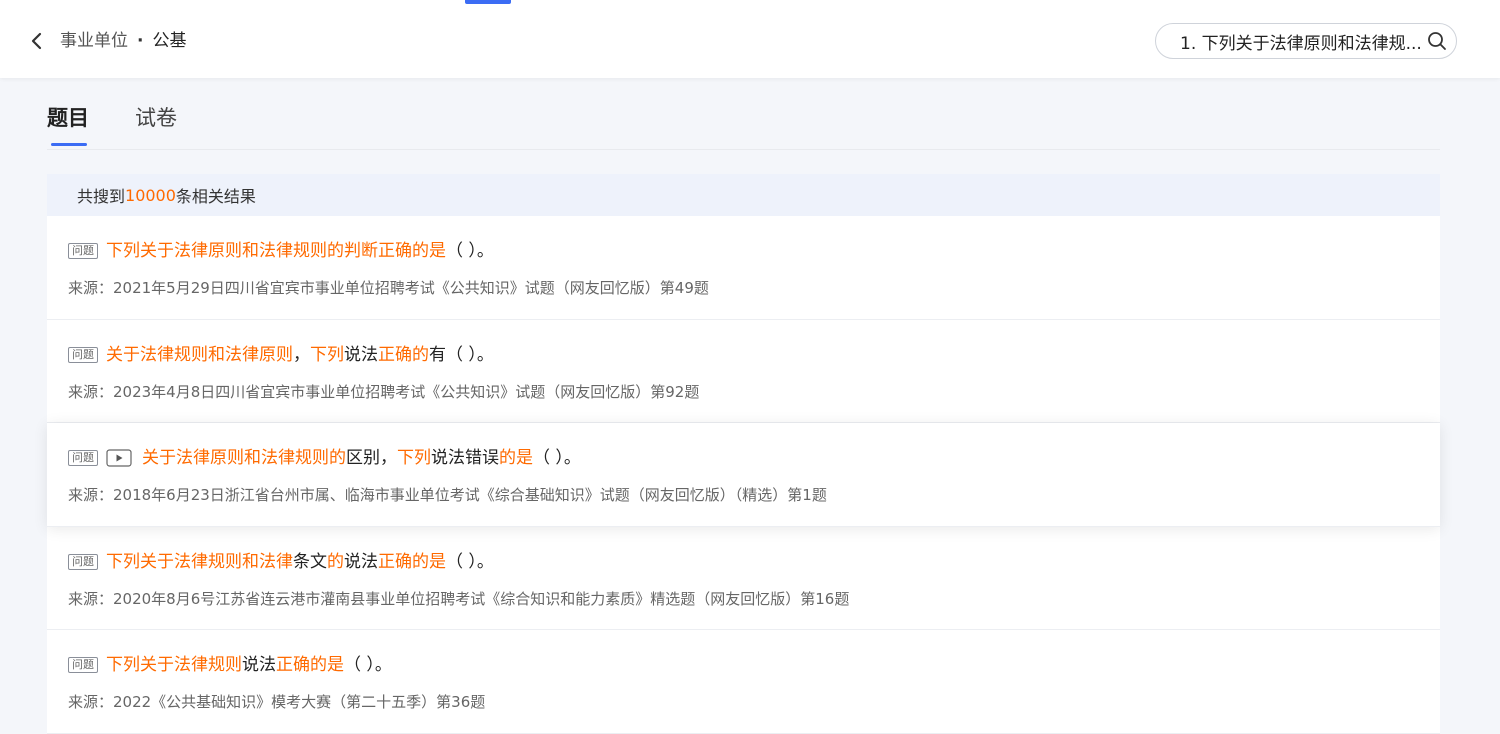 The width and height of the screenshot is (1500, 734). Describe the element at coordinates (215, 196) in the screenshot. I see `results-suffix: 条相关结果` at that location.